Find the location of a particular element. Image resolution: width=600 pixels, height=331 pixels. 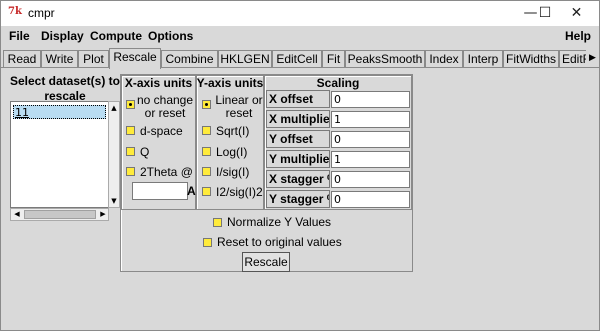

y-radio-sqrt is located at coordinates (206, 130).